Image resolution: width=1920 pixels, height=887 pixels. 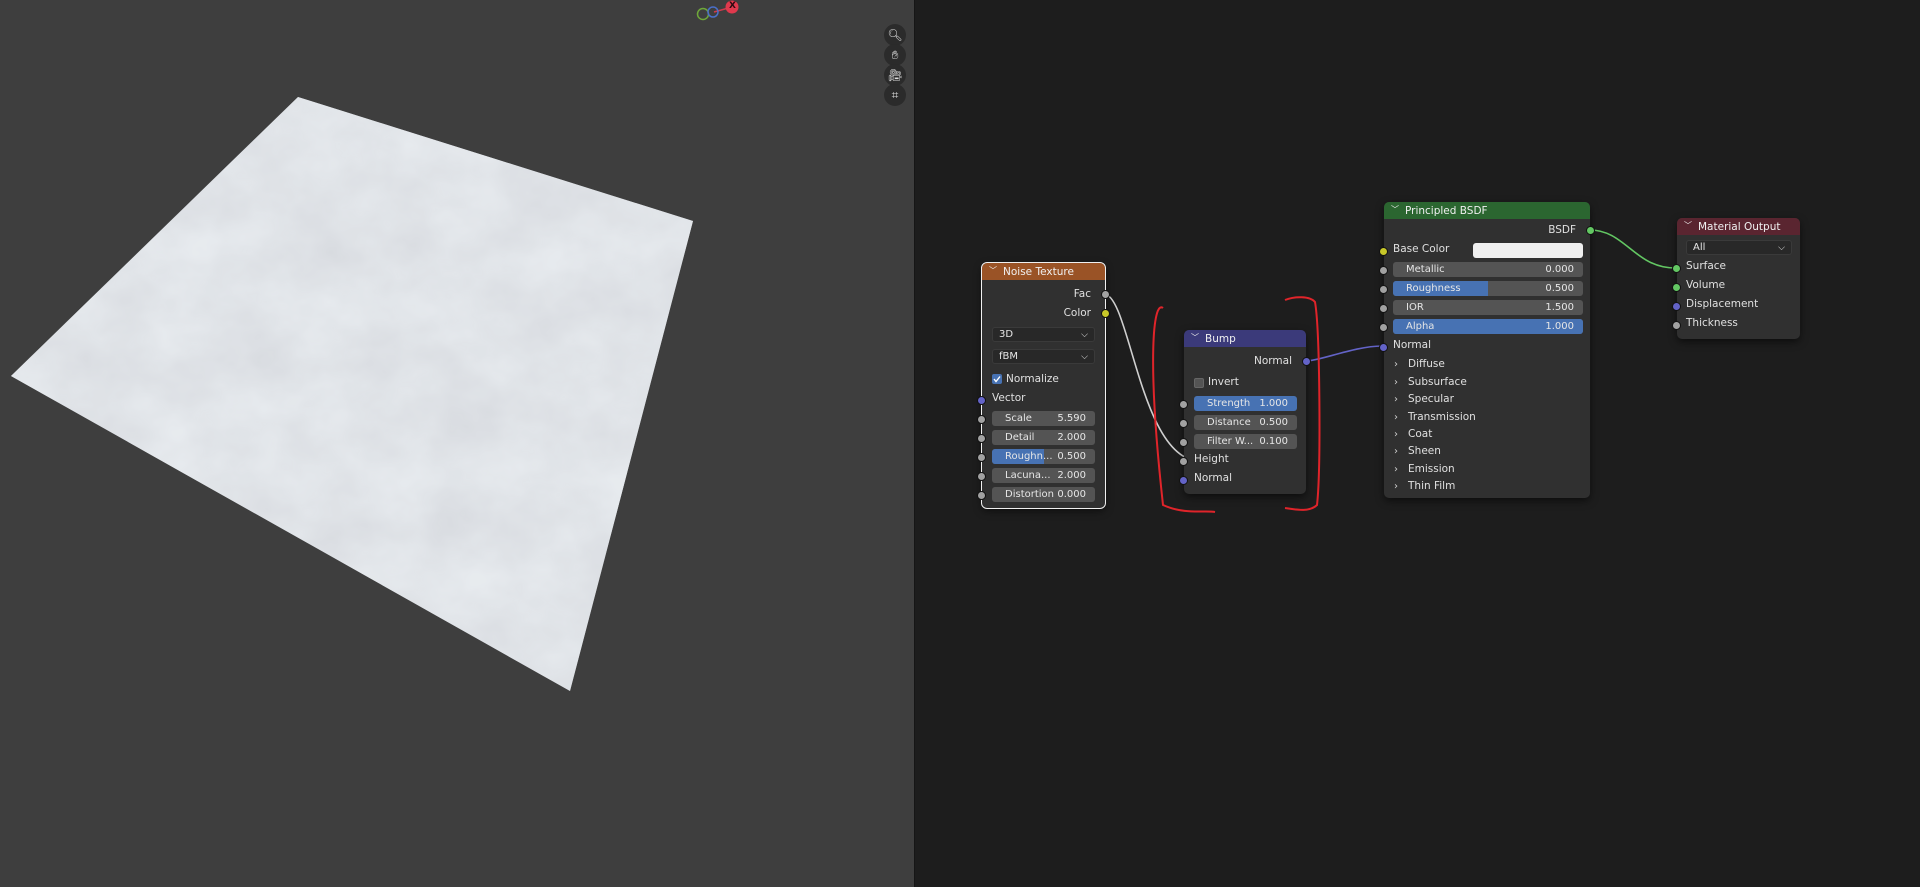 What do you see at coordinates (1396, 364) in the screenshot?
I see `chevron-right-icon: ›` at bounding box center [1396, 364].